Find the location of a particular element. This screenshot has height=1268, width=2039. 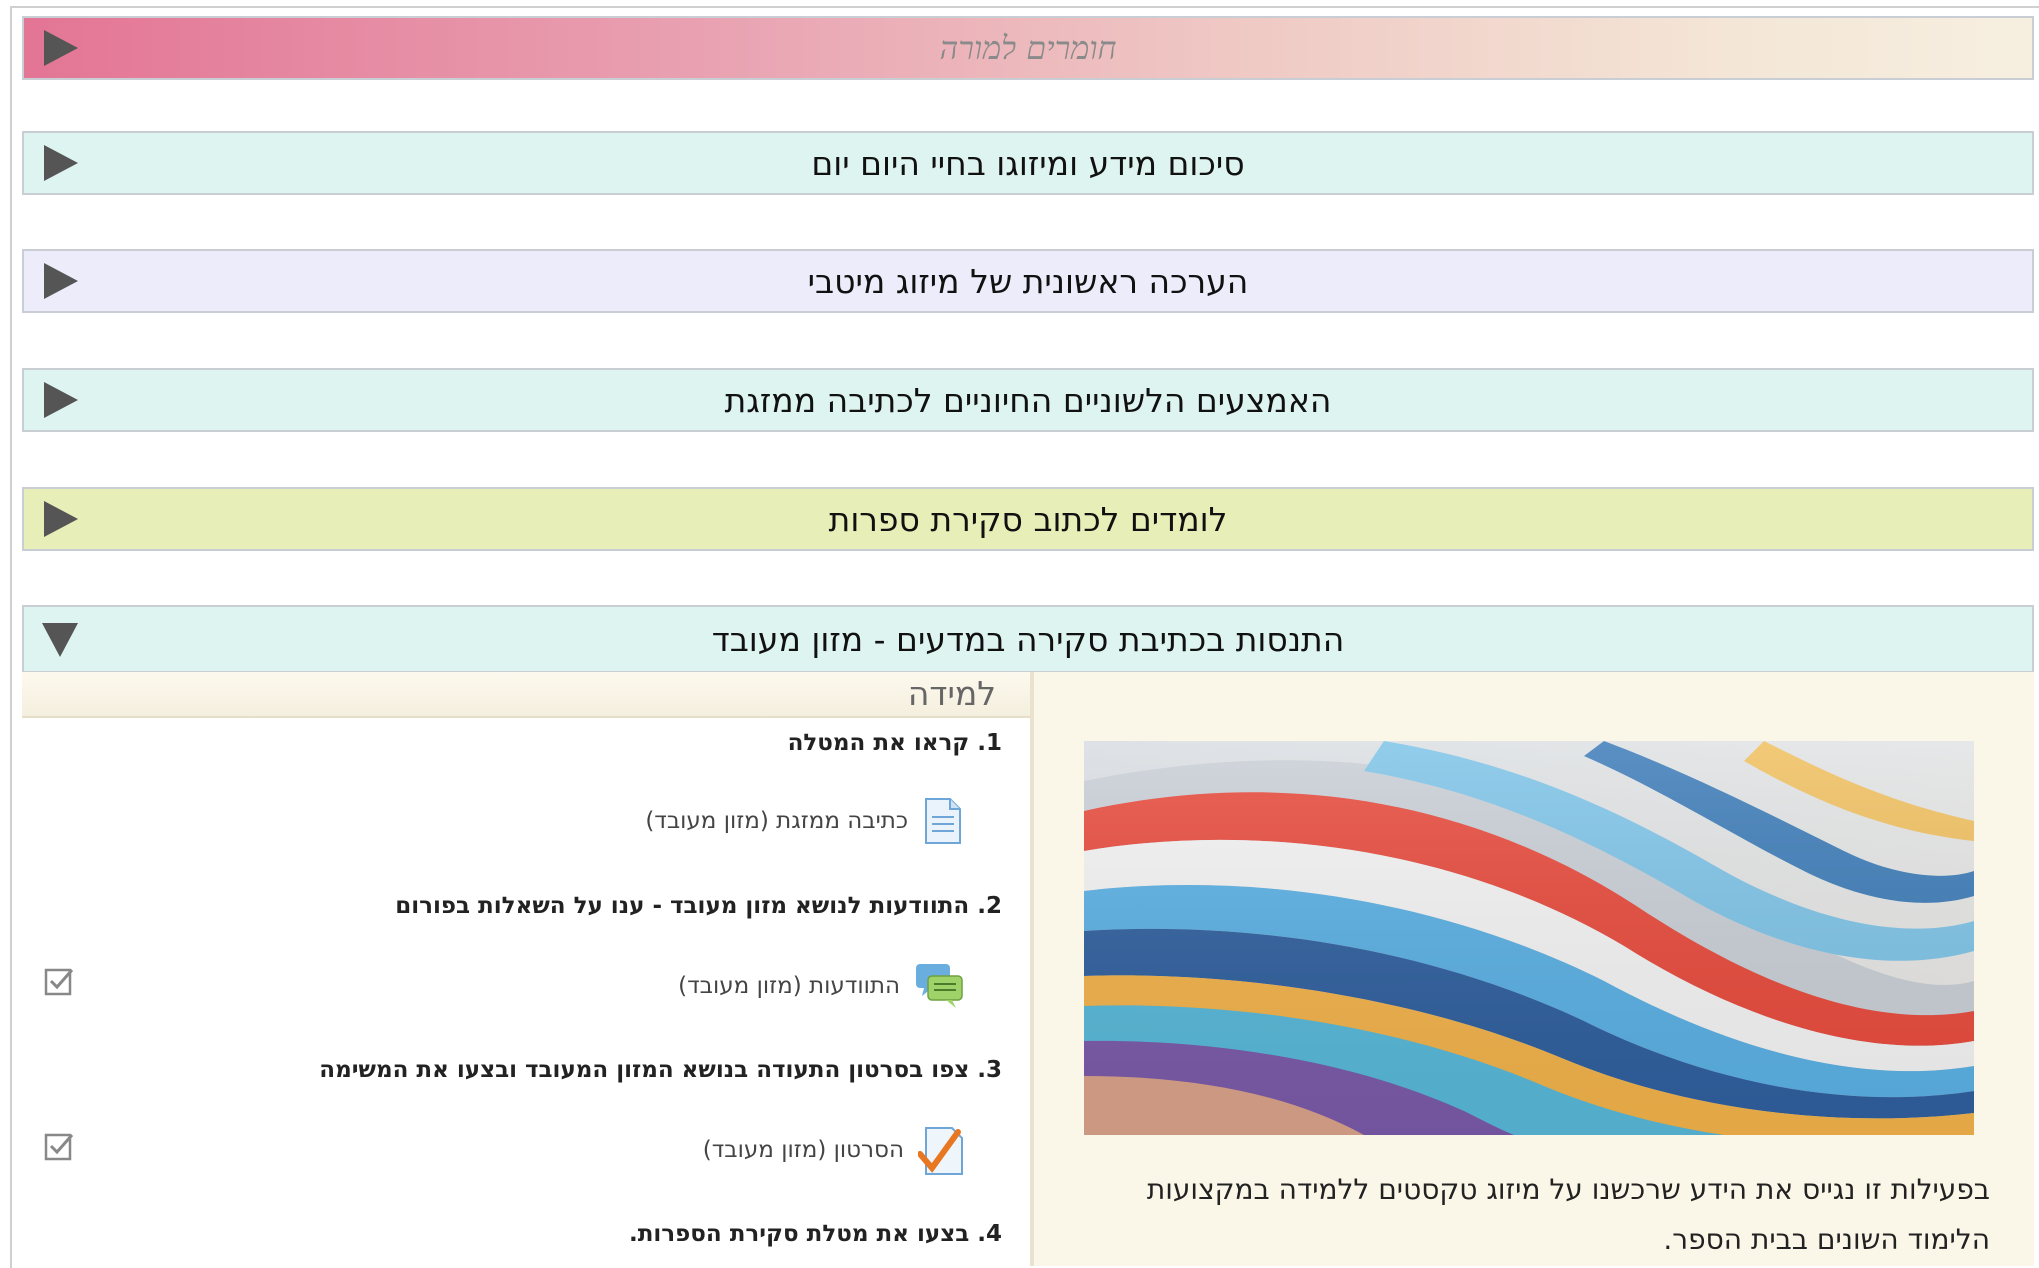

learning-tab: למידה is located at coordinates (526, 695).